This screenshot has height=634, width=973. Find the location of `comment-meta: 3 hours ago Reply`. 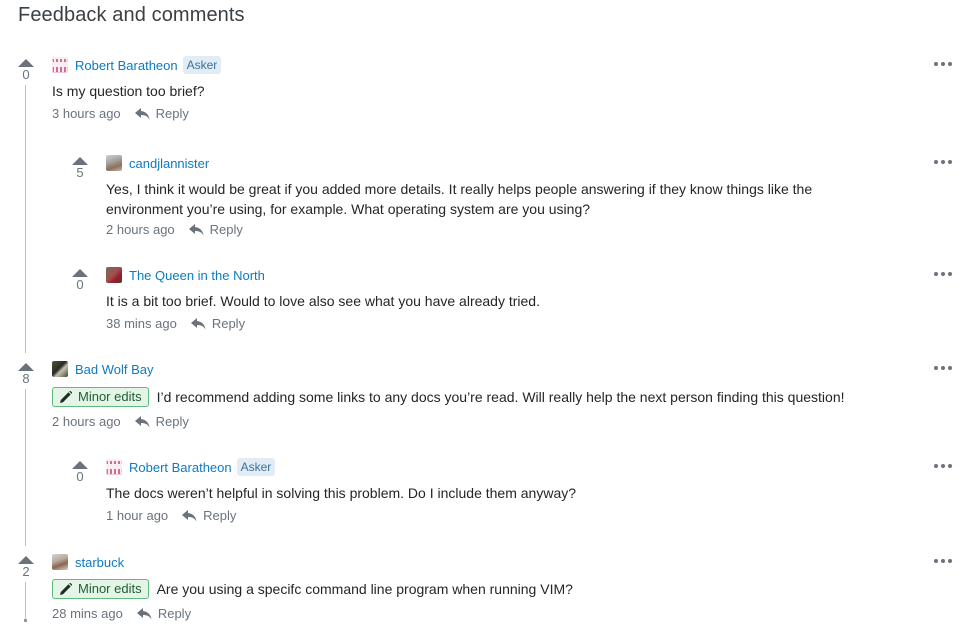

comment-meta: 3 hours ago Reply is located at coordinates (120, 113).